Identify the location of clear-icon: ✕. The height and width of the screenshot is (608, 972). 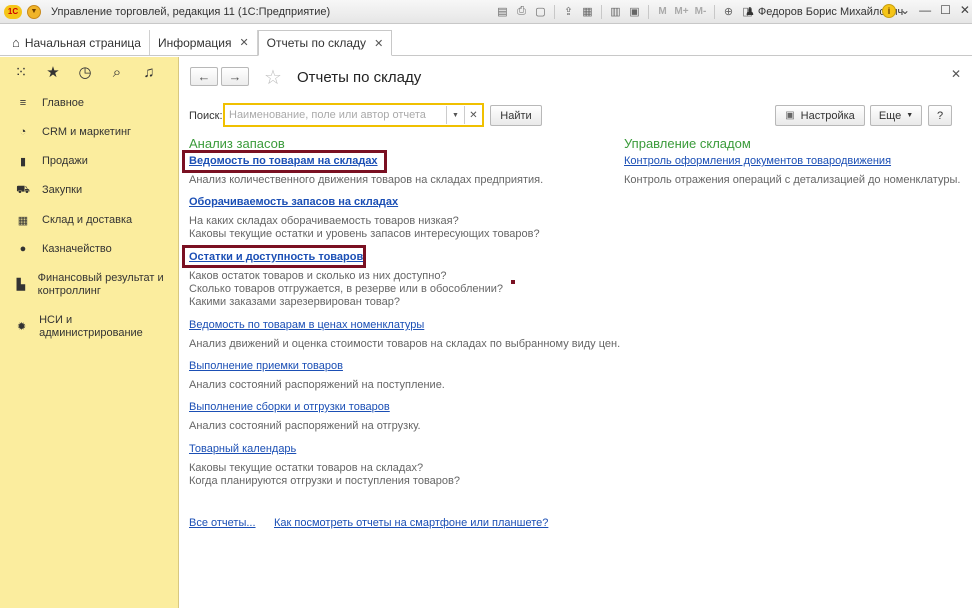
(473, 115).